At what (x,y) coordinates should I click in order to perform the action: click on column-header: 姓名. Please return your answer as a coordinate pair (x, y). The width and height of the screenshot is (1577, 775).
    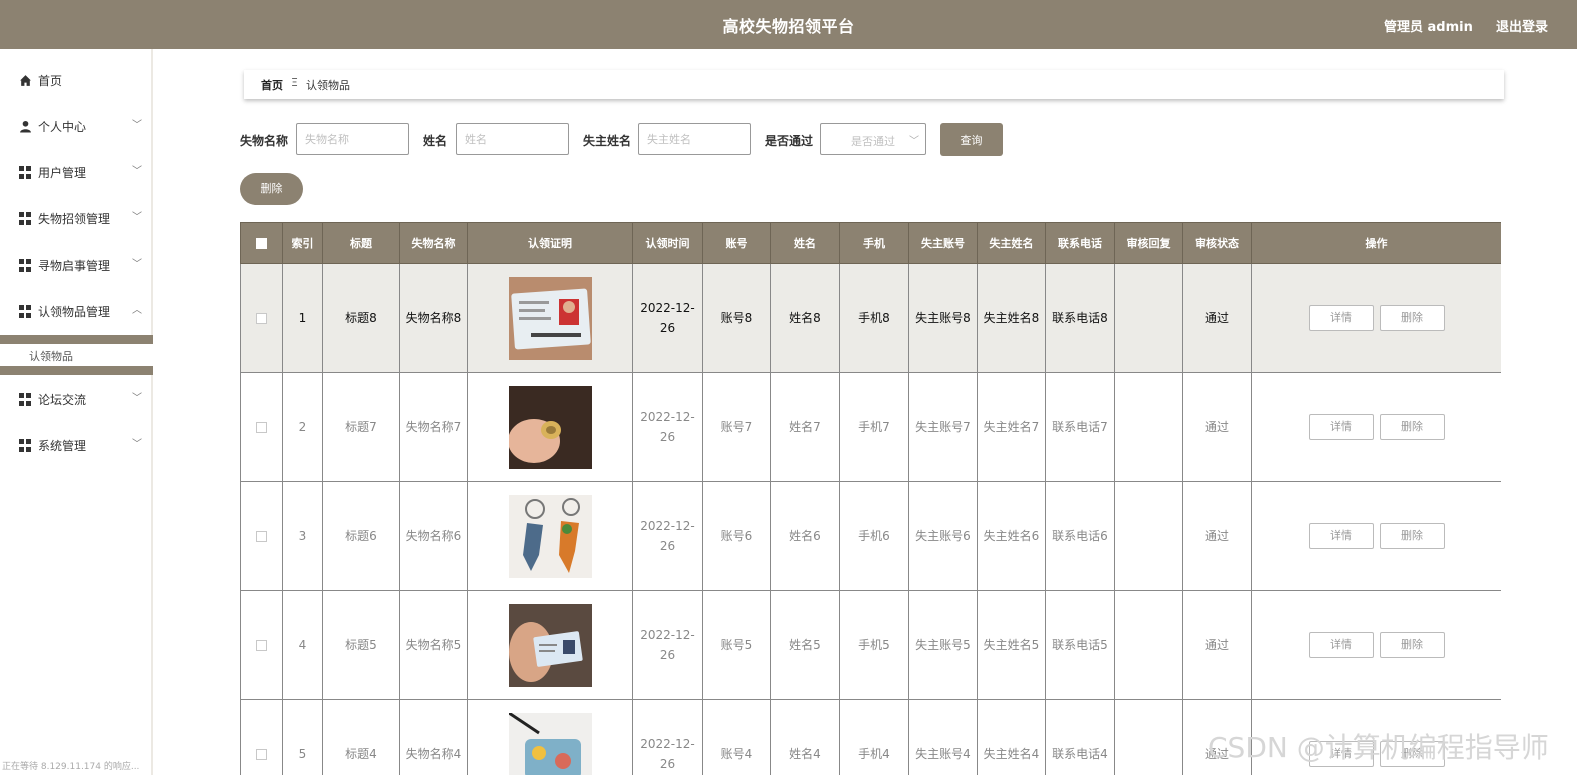
    Looking at the image, I should click on (805, 243).